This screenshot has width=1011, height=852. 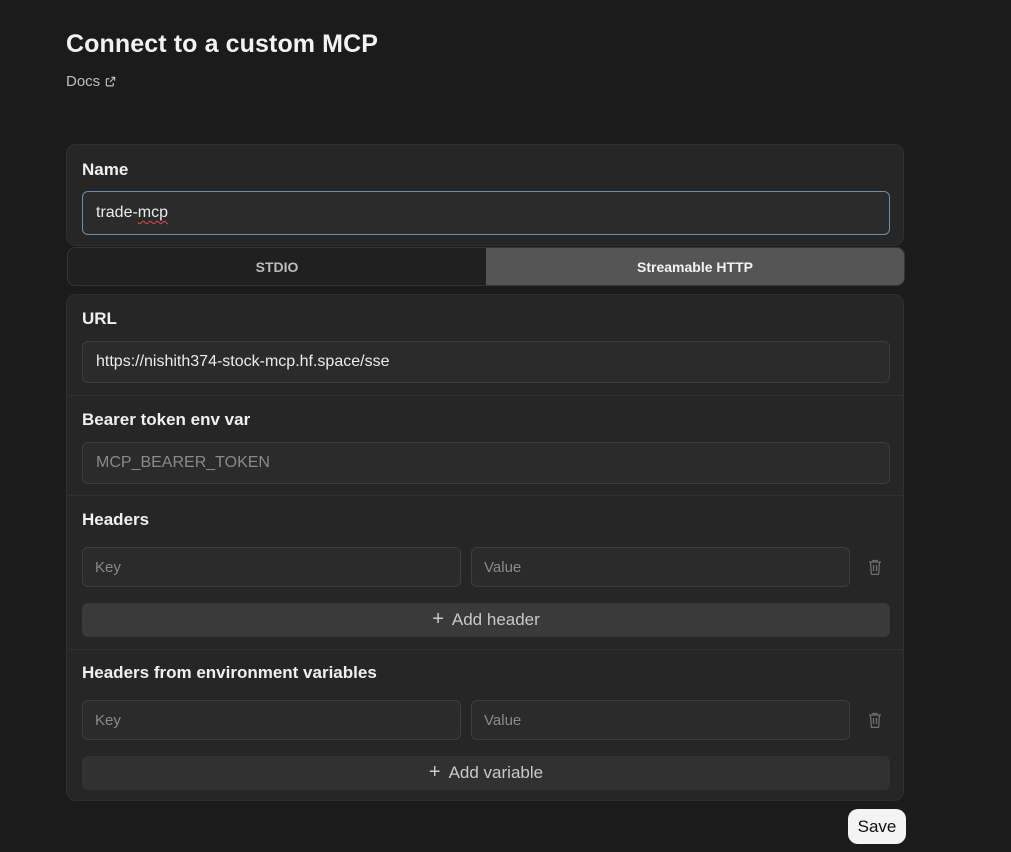 What do you see at coordinates (229, 672) in the screenshot?
I see `env-headers-label: Headers from environment variables` at bounding box center [229, 672].